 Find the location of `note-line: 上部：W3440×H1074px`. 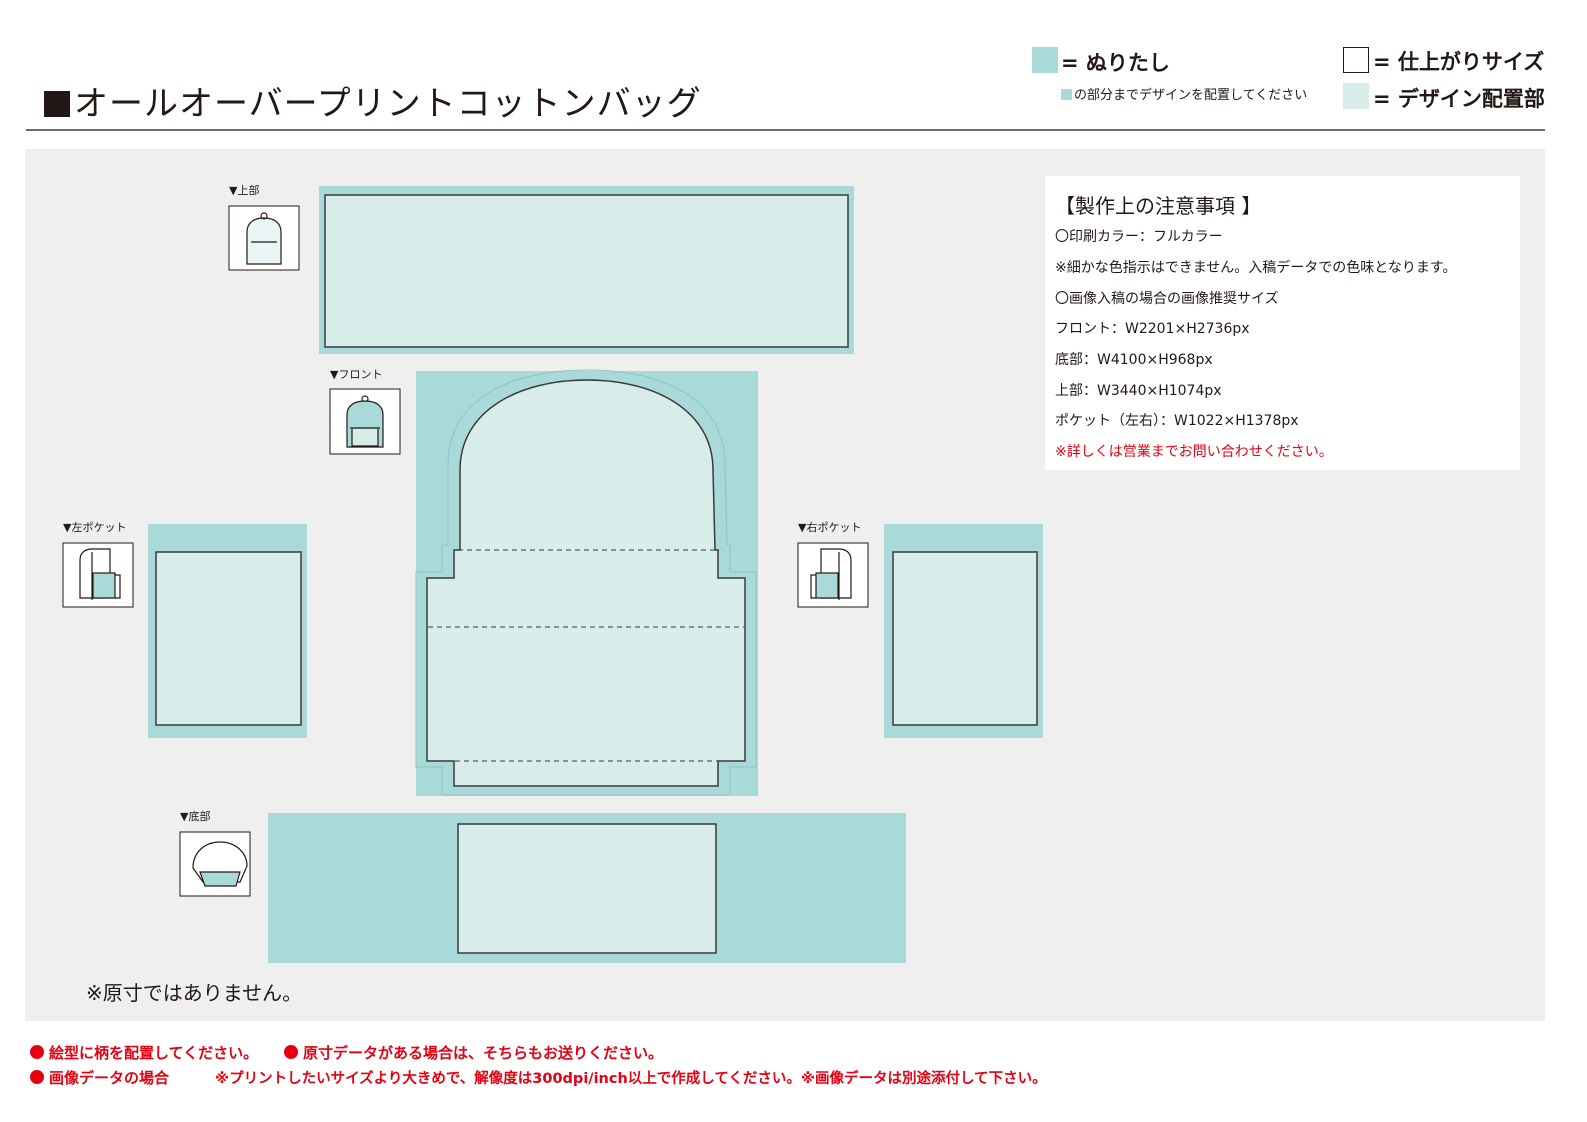

note-line: 上部：W3440×H1074px is located at coordinates (1138, 391).